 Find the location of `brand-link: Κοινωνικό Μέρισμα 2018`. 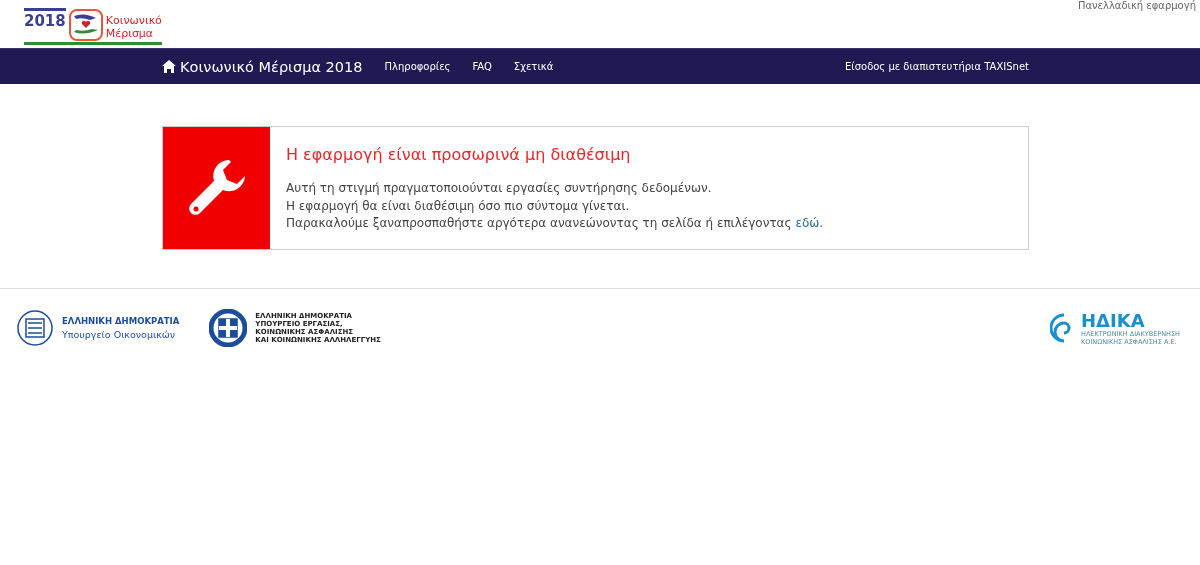

brand-link: Κοινωνικό Μέρισμα 2018 is located at coordinates (262, 66).